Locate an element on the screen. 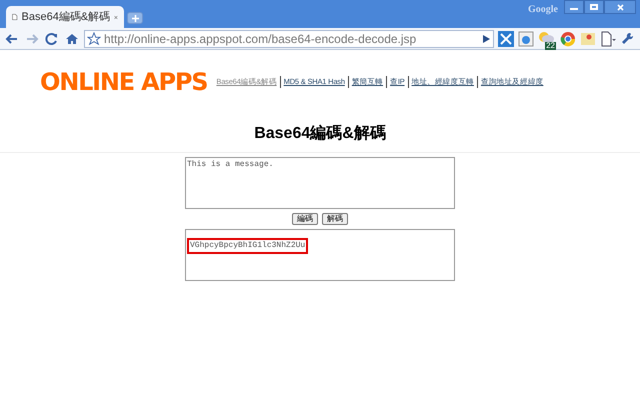 This screenshot has width=640, height=420. plus-icon is located at coordinates (135, 18).